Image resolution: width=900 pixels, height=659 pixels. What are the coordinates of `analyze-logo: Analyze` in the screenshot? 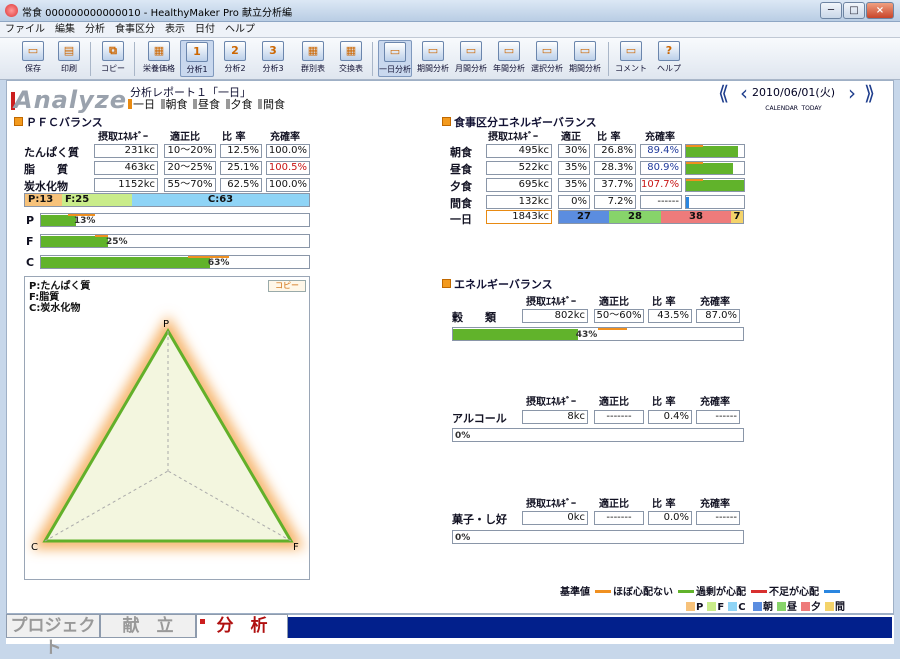 It's located at (70, 100).